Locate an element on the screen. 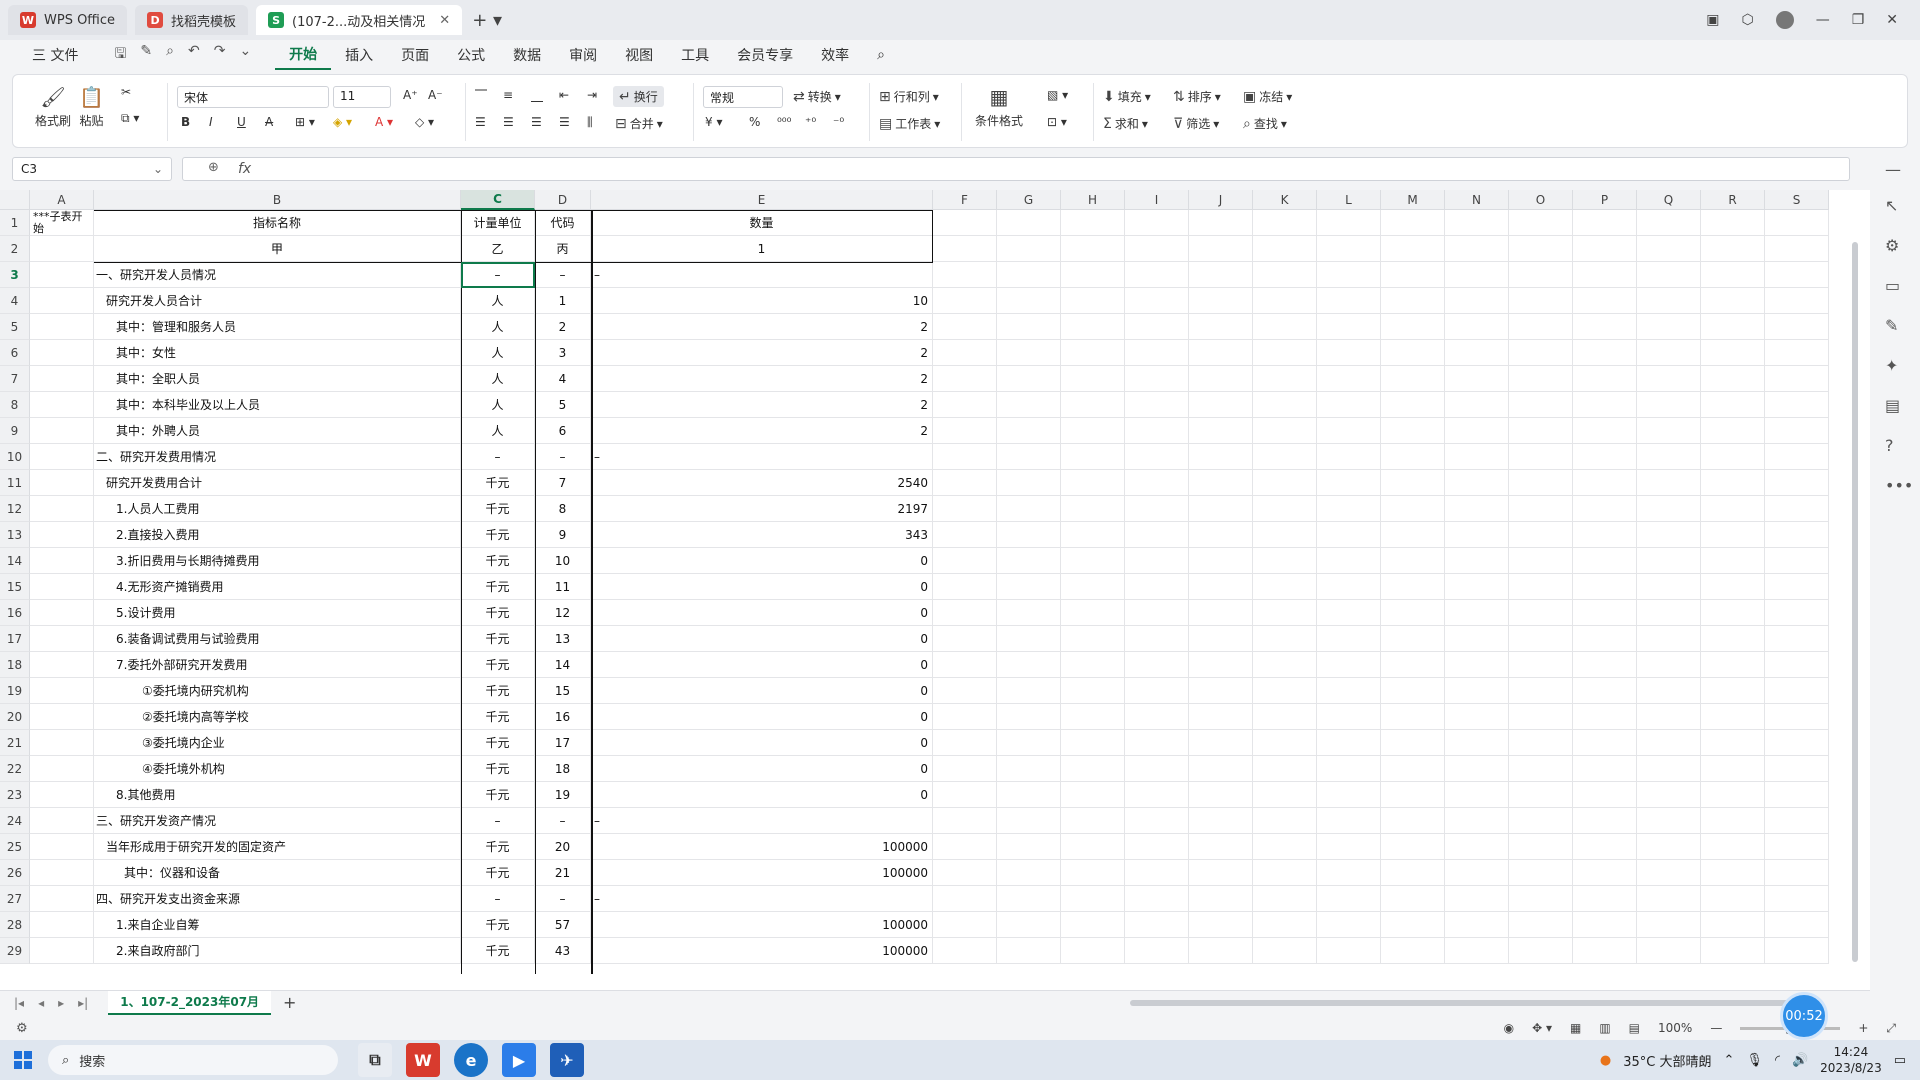 The image size is (1920, 1080). column-header-r: R is located at coordinates (1733, 200).